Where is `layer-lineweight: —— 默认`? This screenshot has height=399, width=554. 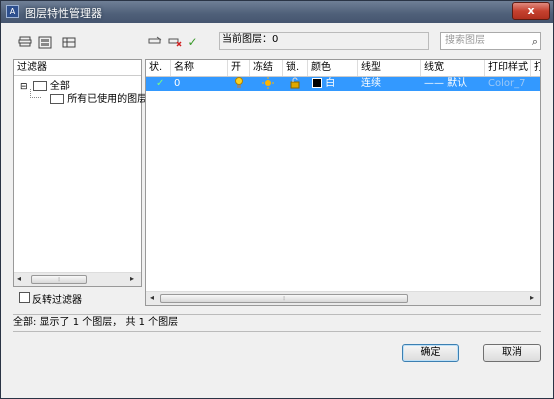
layer-lineweight: —— 默认 is located at coordinates (445, 84).